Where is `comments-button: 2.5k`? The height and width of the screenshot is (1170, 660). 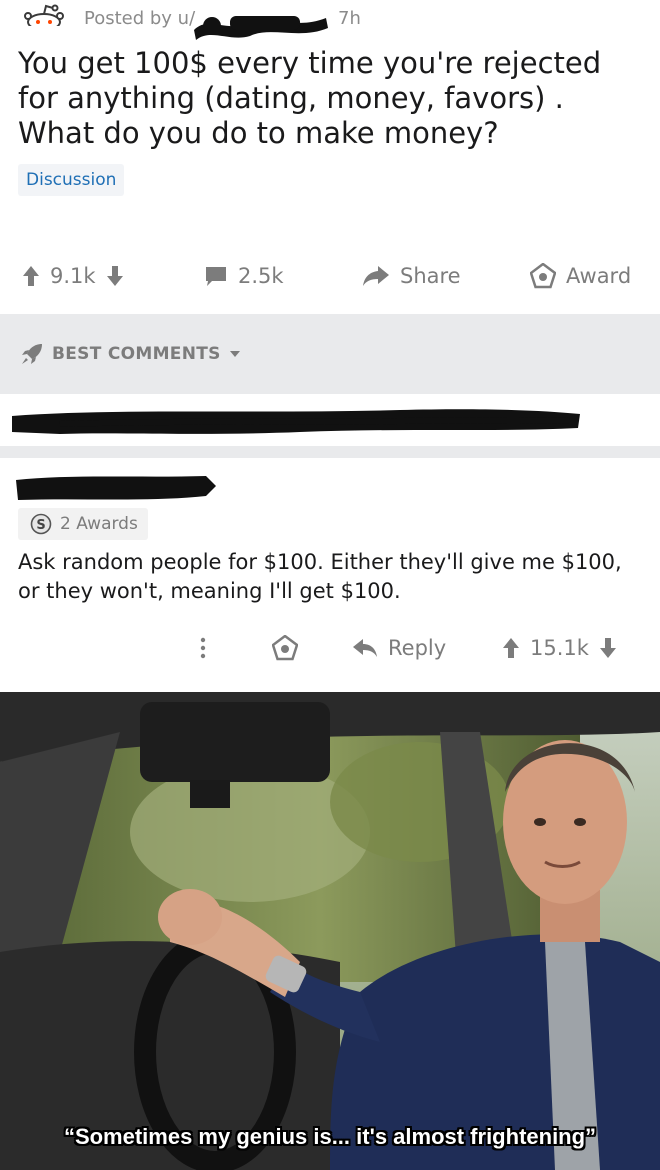 comments-button: 2.5k is located at coordinates (244, 276).